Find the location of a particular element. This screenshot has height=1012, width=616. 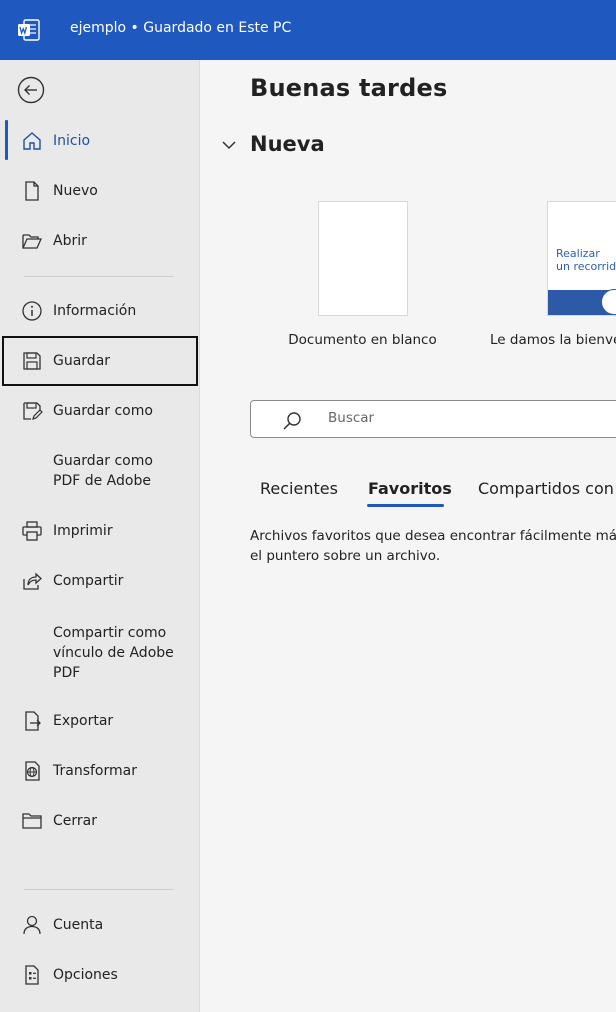

sidebar-item-guardar: Guardar is located at coordinates (100, 361).